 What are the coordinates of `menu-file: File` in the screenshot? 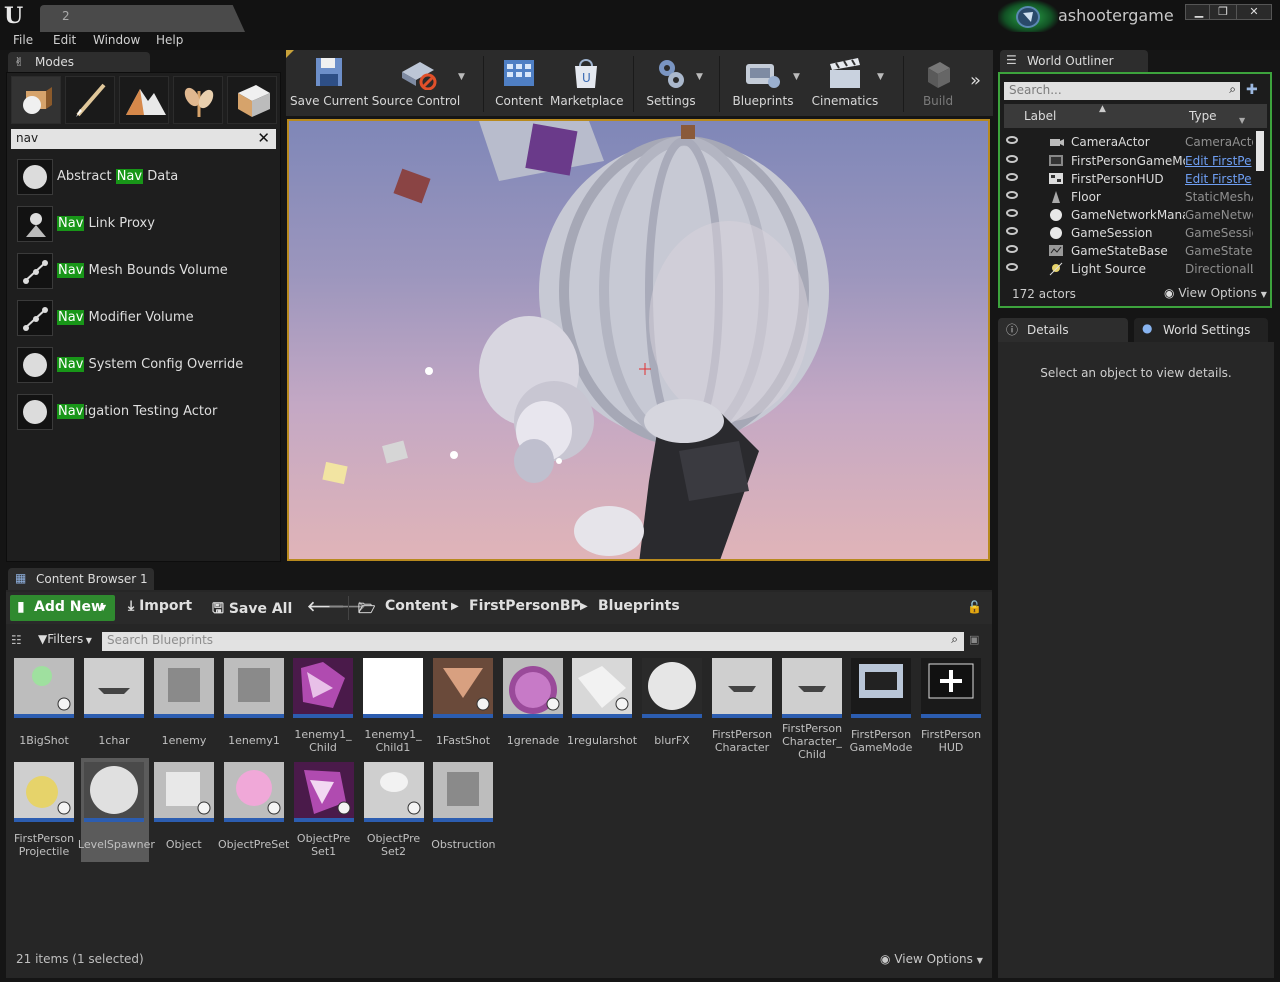 It's located at (23, 40).